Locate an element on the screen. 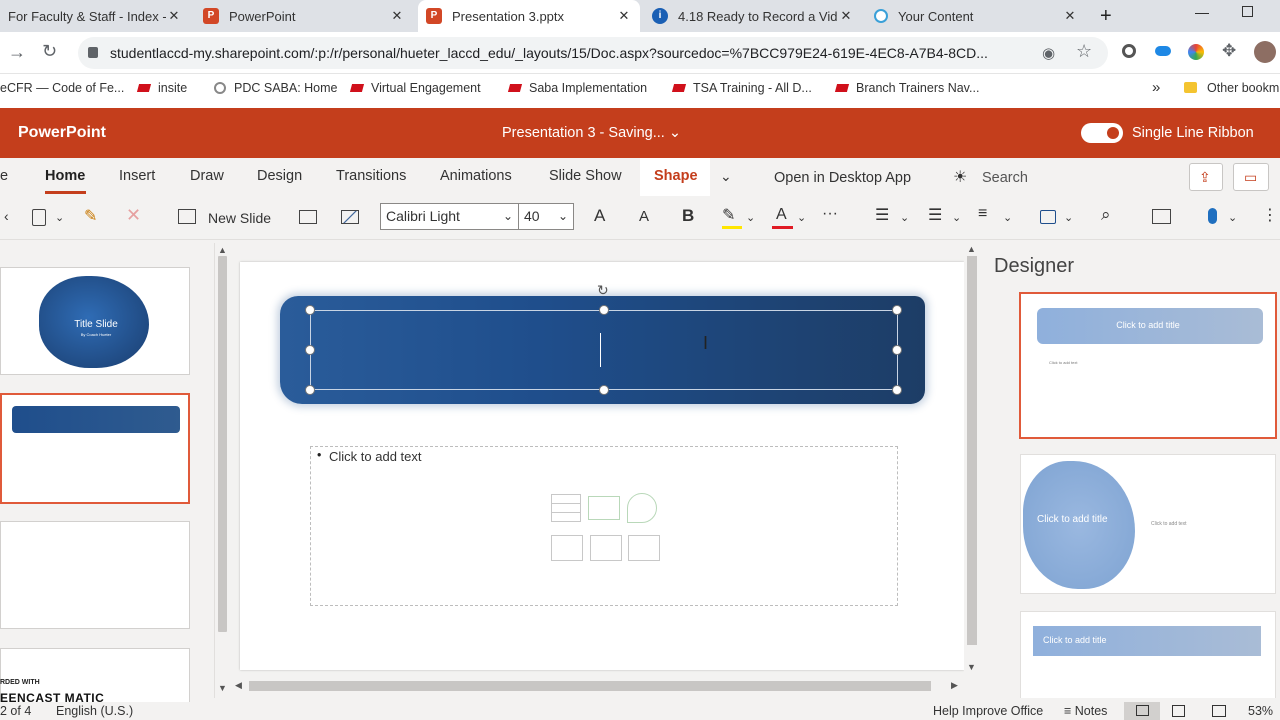  normal-view-button is located at coordinates (1142, 711).